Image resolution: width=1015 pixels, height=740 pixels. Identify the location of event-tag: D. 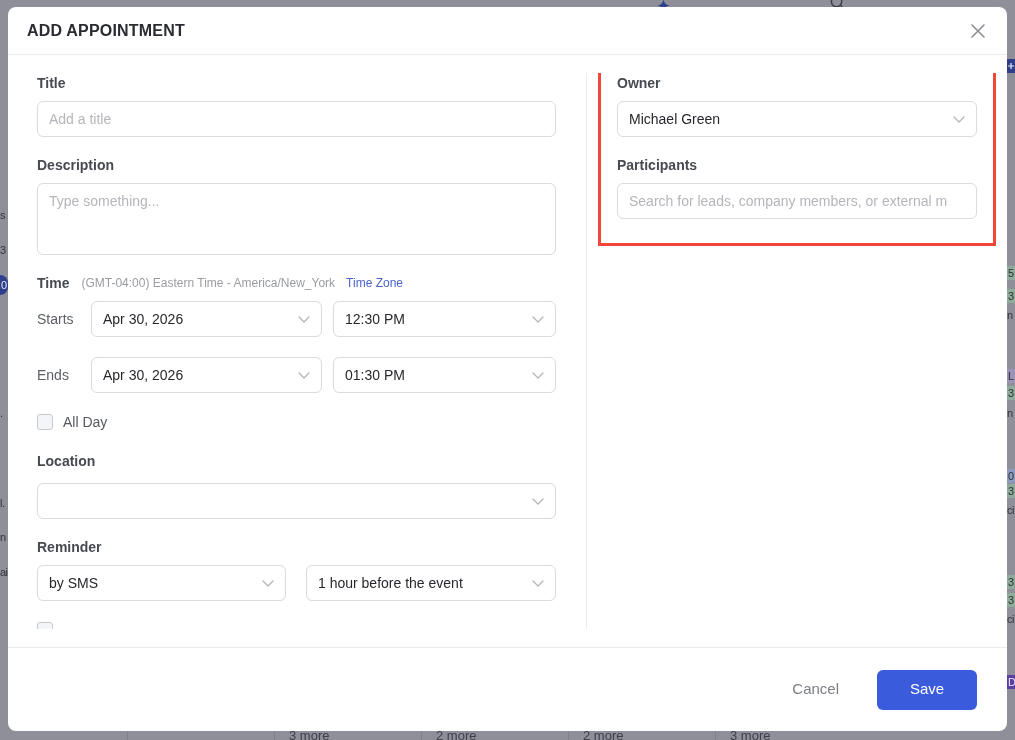
(1011, 682).